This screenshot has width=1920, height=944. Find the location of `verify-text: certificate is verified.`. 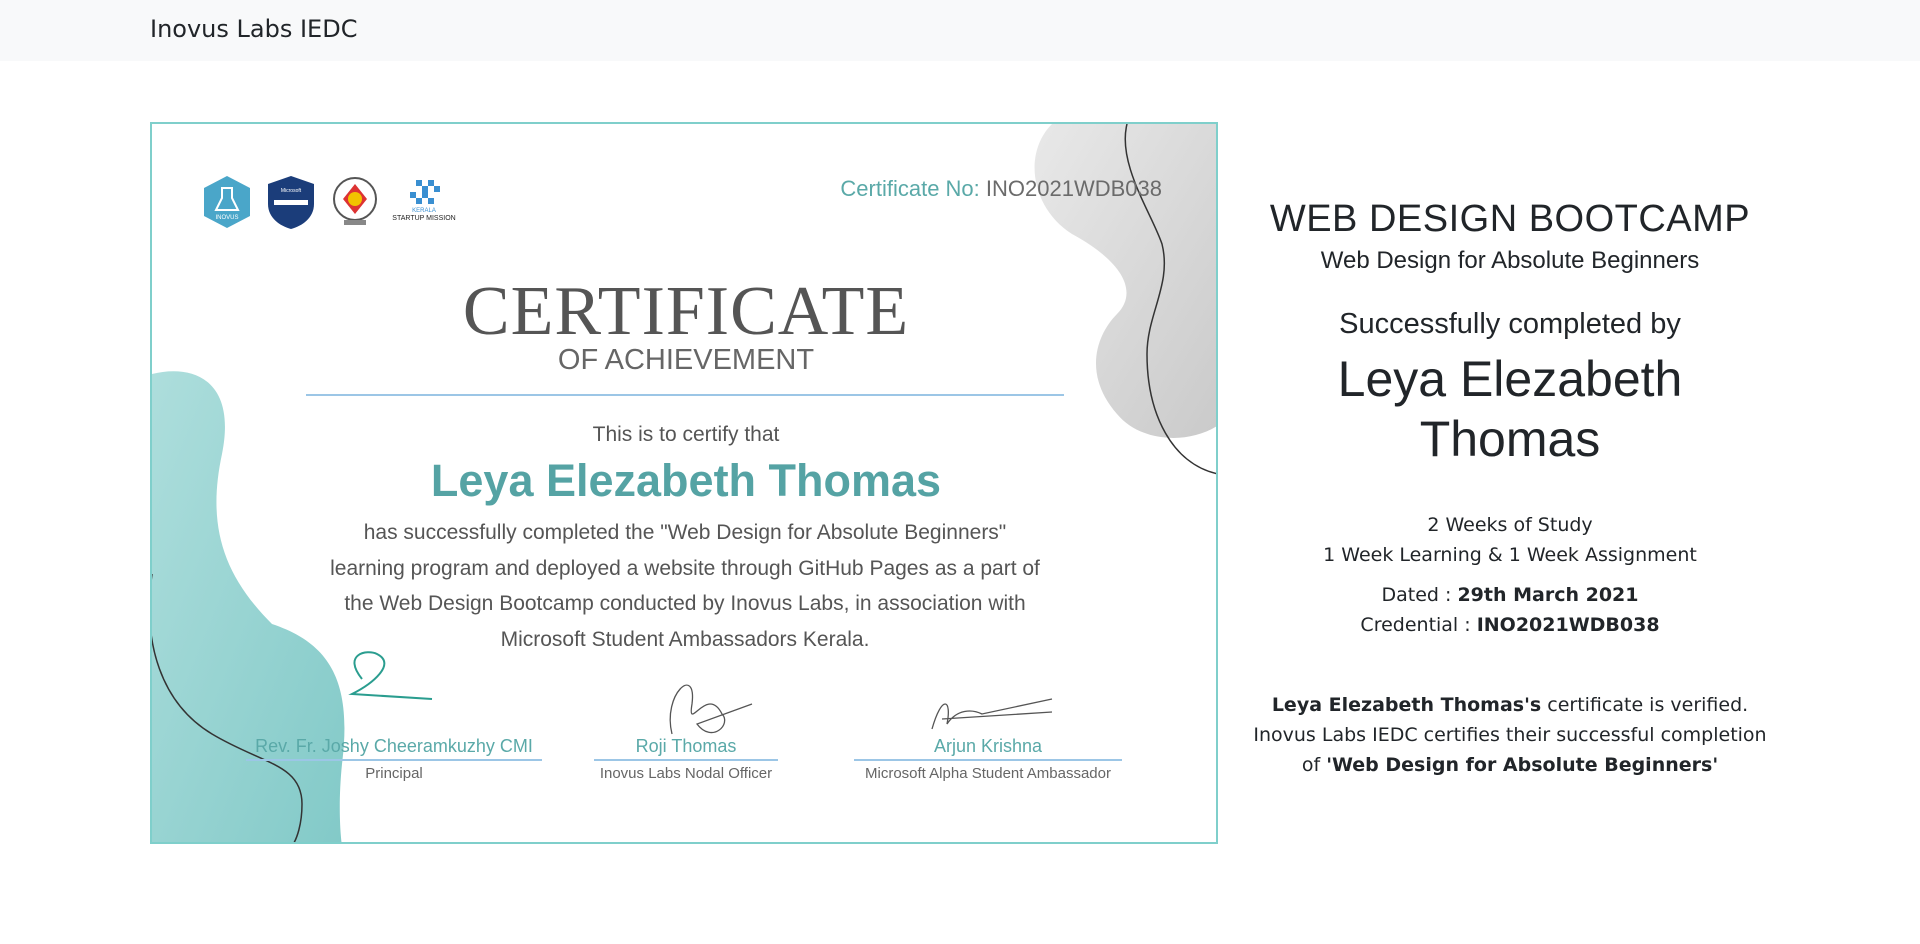

verify-text: certificate is verified. is located at coordinates (1645, 705).